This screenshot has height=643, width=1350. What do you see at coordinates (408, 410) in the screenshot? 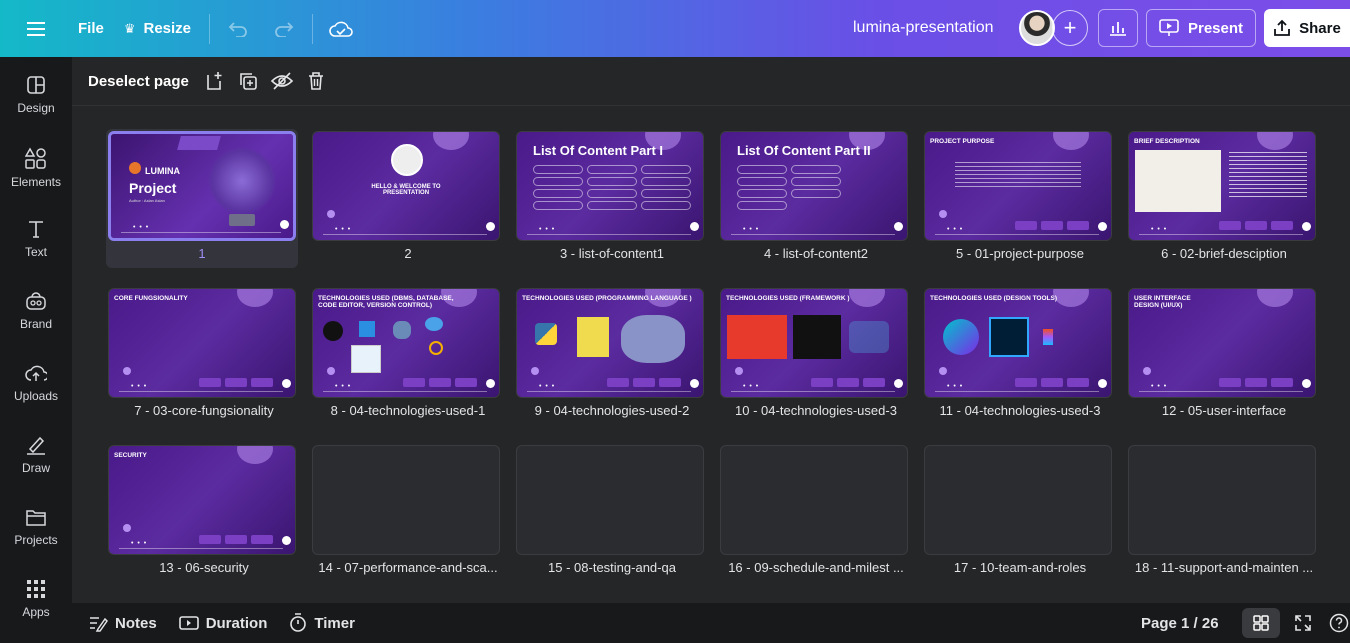
I see `page-label: 8 - 04-technologies-used-1` at bounding box center [408, 410].